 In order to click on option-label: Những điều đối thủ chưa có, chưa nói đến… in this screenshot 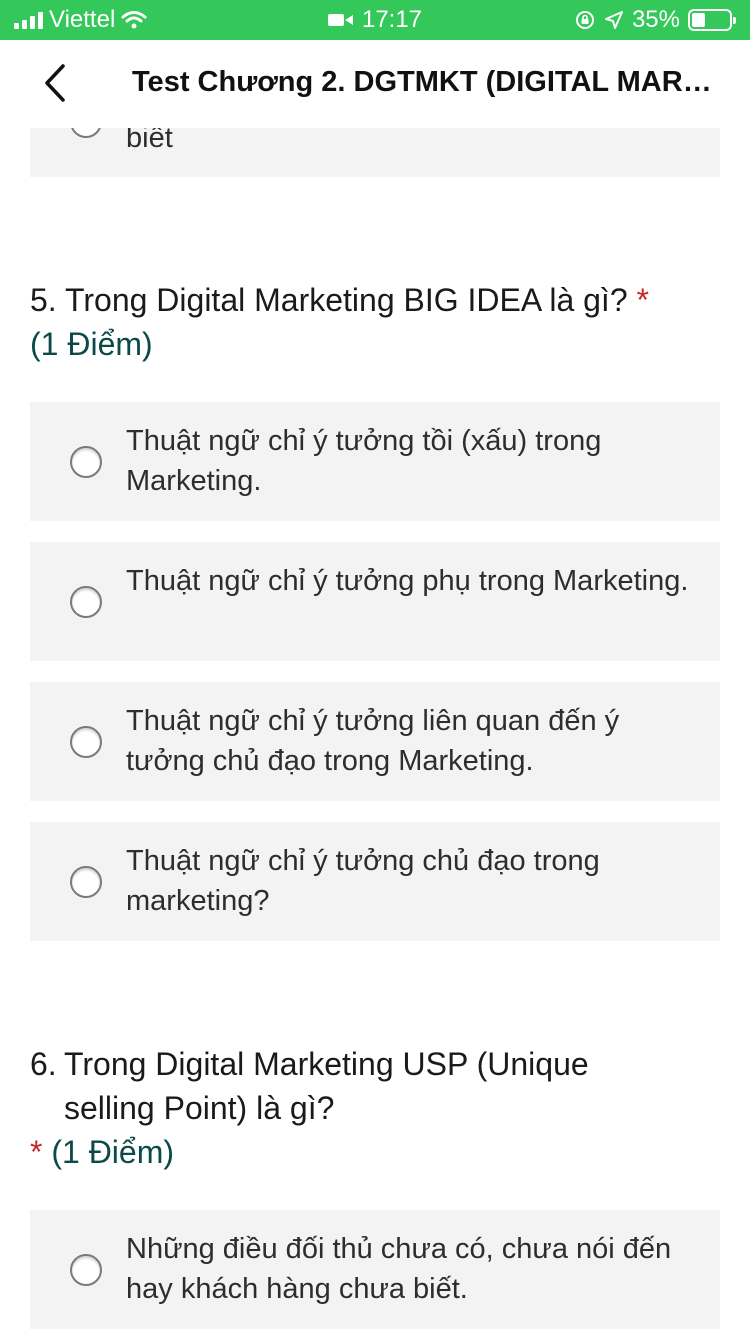, I will do `click(399, 1269)`.